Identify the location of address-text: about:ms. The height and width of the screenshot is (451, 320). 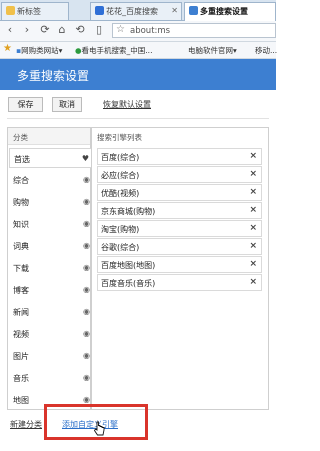
(150, 31).